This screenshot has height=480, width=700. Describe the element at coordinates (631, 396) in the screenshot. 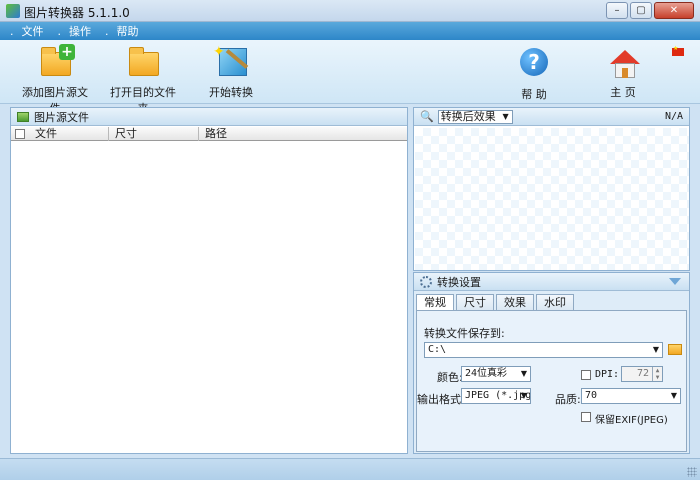

I see `quality-select: 70` at that location.